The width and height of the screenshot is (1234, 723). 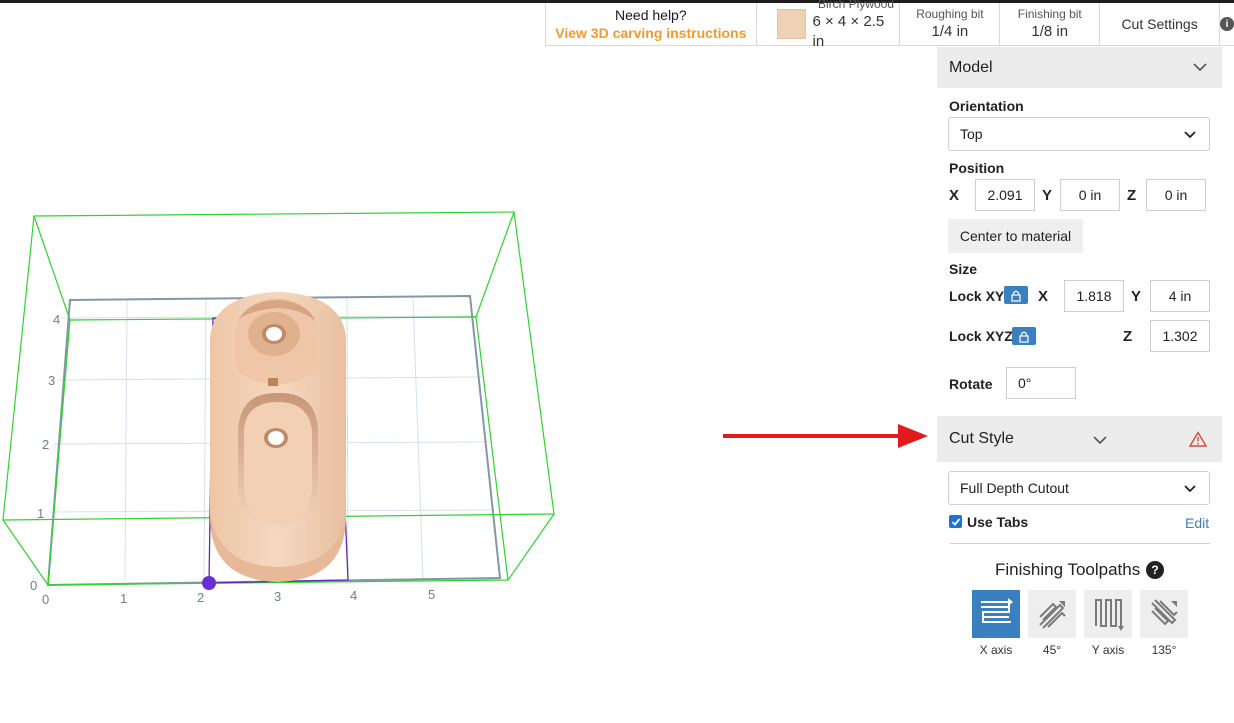 I want to click on y-tick-4: 4, so click(x=56, y=319).